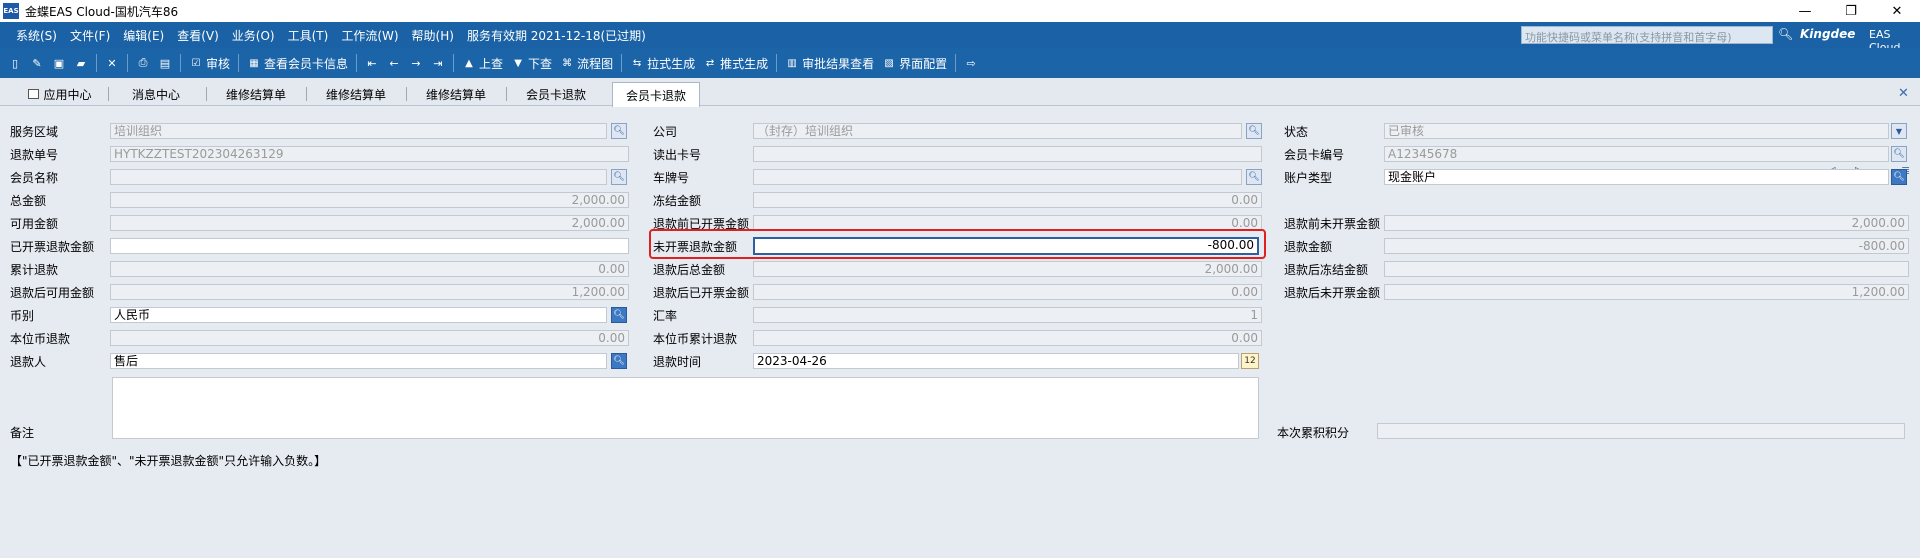  I want to click on refunder-lookup-icon: 🔍︎, so click(619, 361).